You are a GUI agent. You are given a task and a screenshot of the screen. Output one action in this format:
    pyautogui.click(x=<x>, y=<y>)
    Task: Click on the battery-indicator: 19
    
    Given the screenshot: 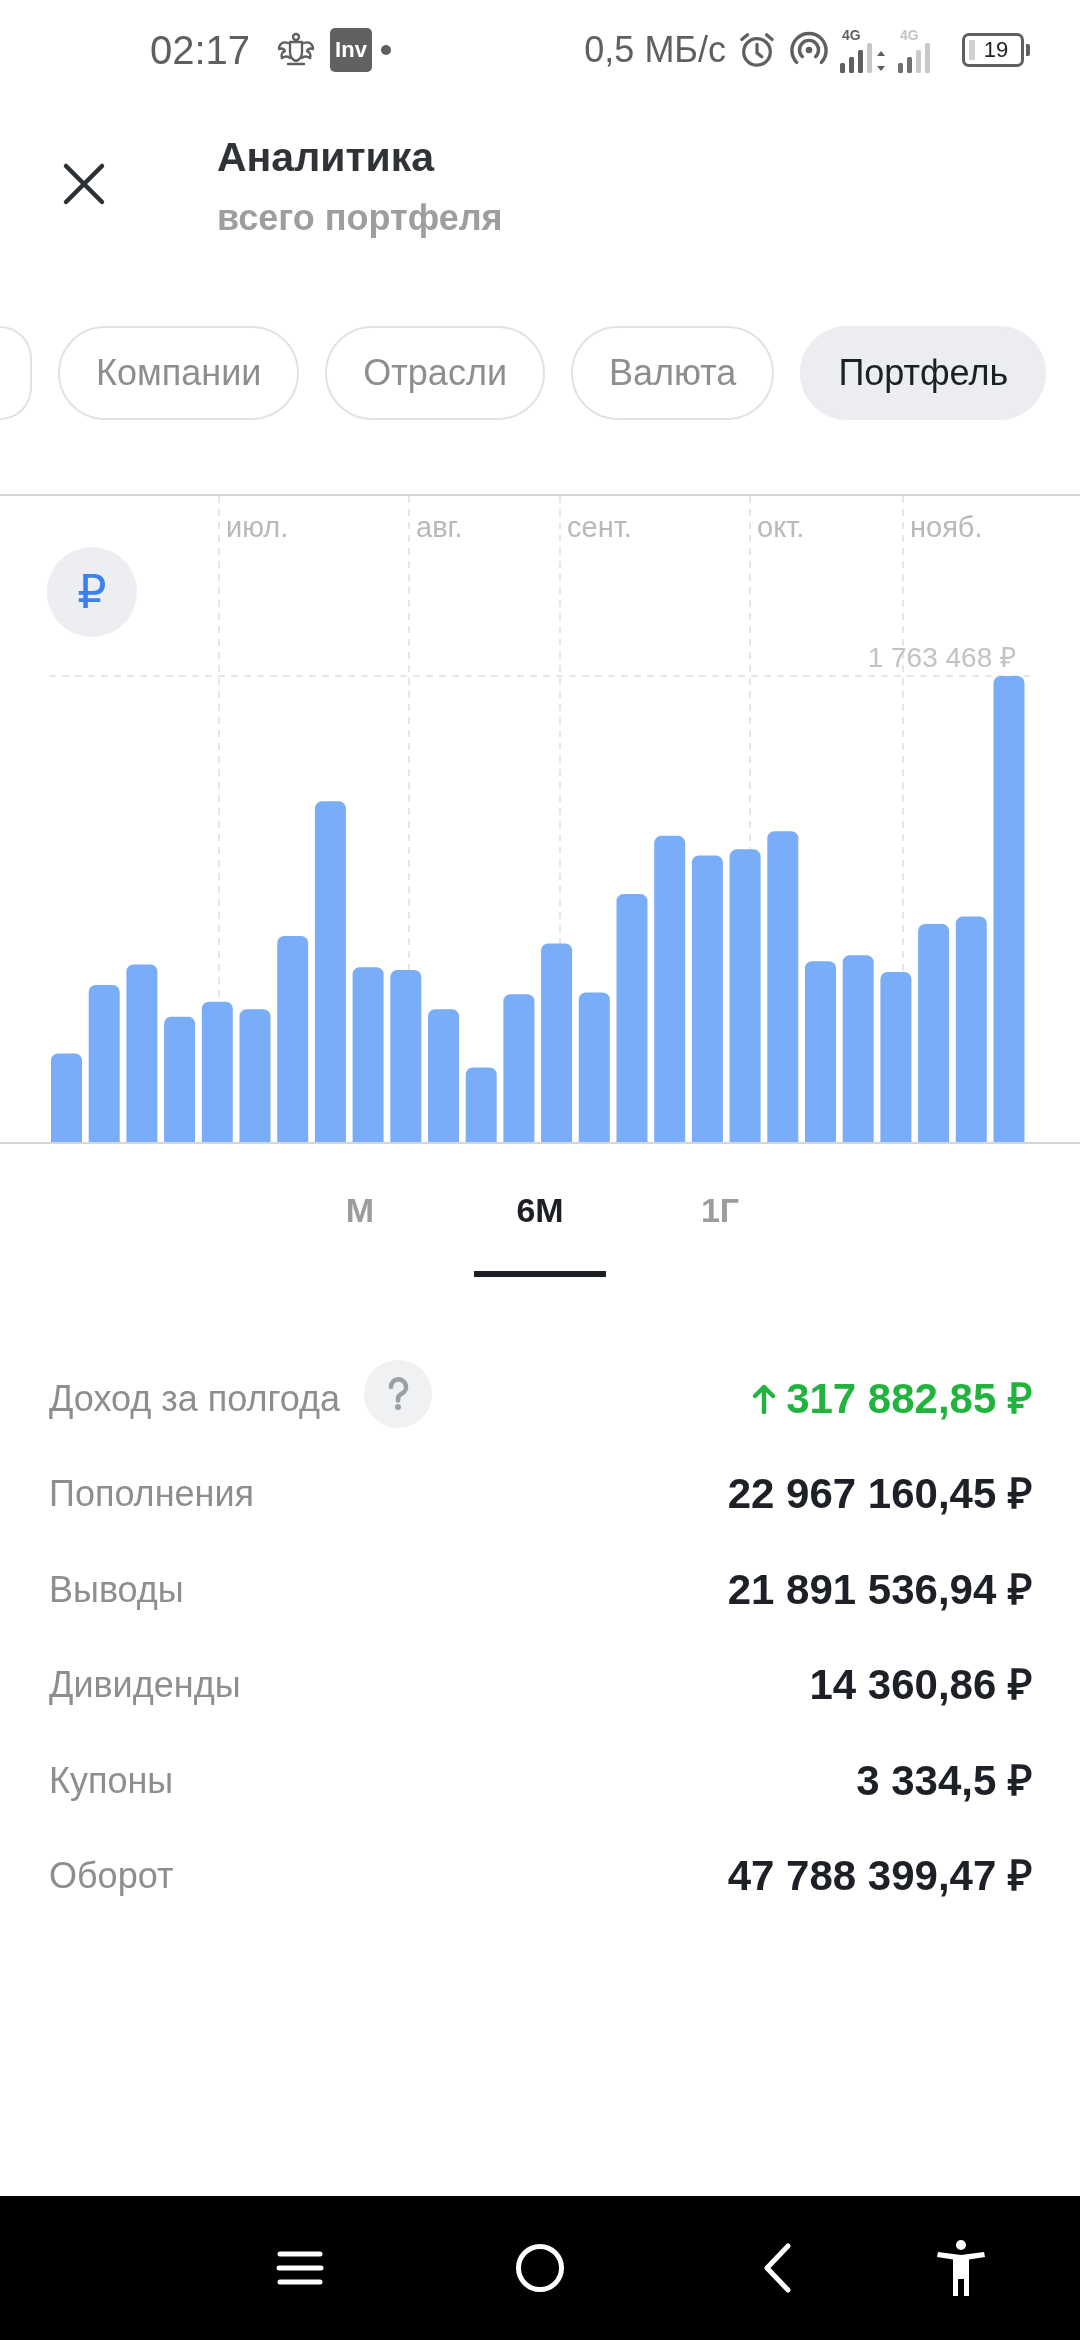 What is the action you would take?
    pyautogui.click(x=996, y=50)
    